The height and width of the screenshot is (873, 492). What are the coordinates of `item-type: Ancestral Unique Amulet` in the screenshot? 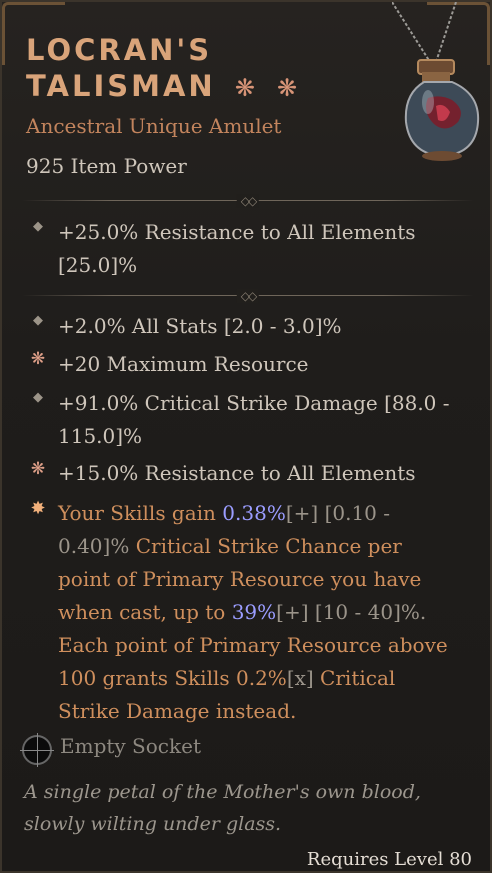 It's located at (154, 126).